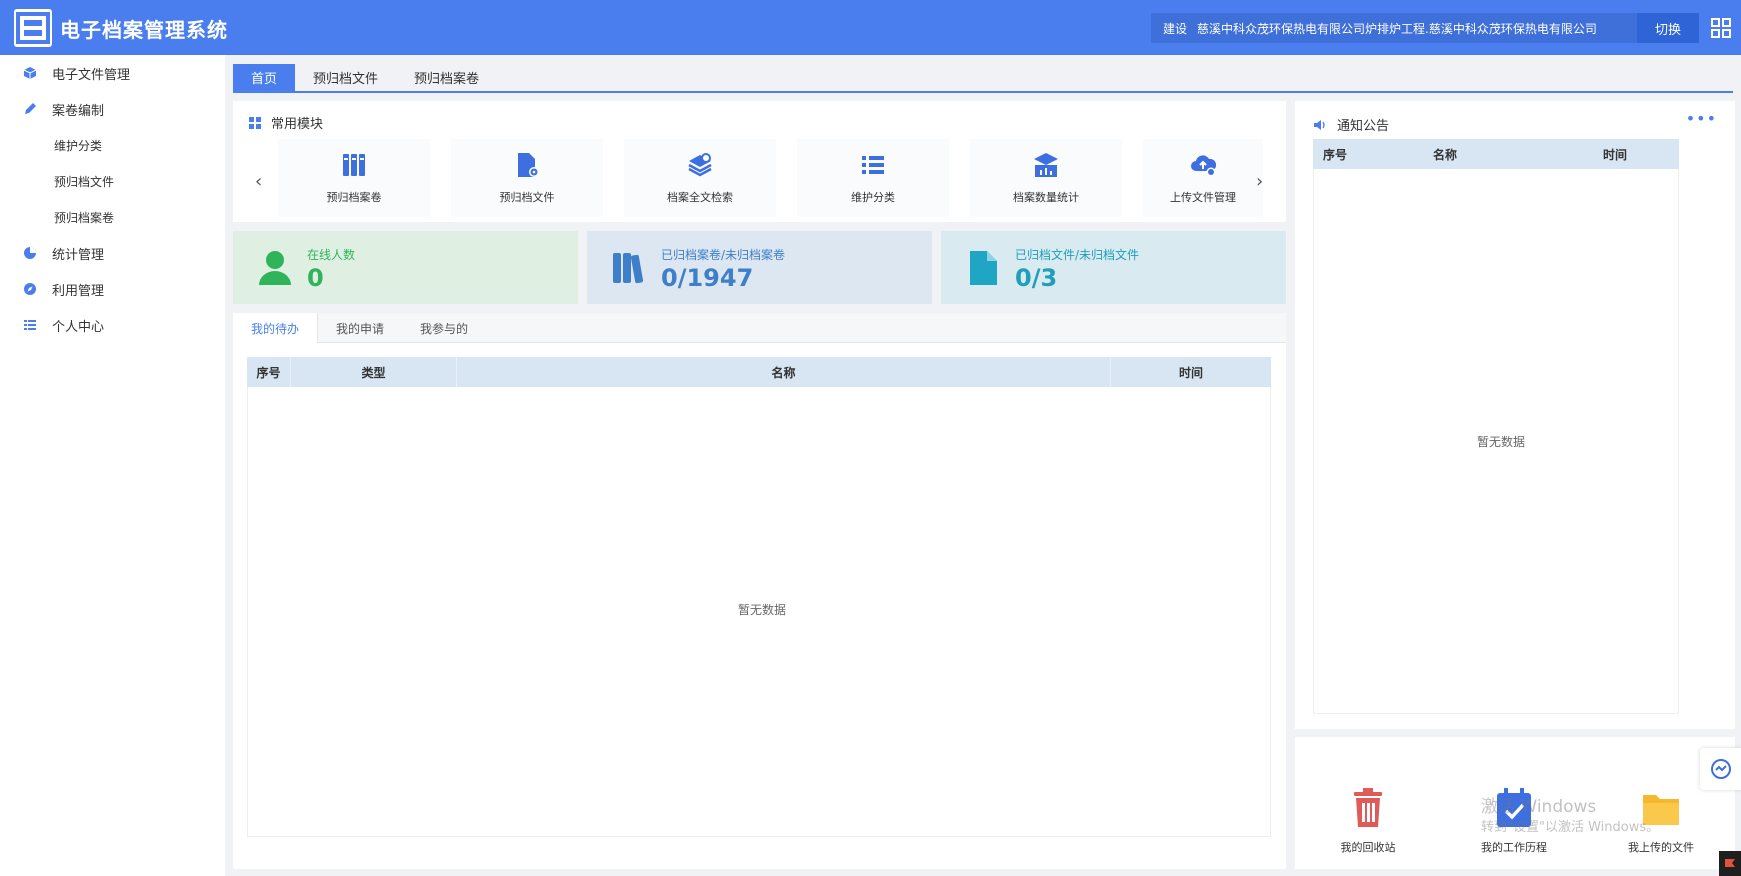 The height and width of the screenshot is (876, 1741). Describe the element at coordinates (628, 268) in the screenshot. I see `books-icon` at that location.